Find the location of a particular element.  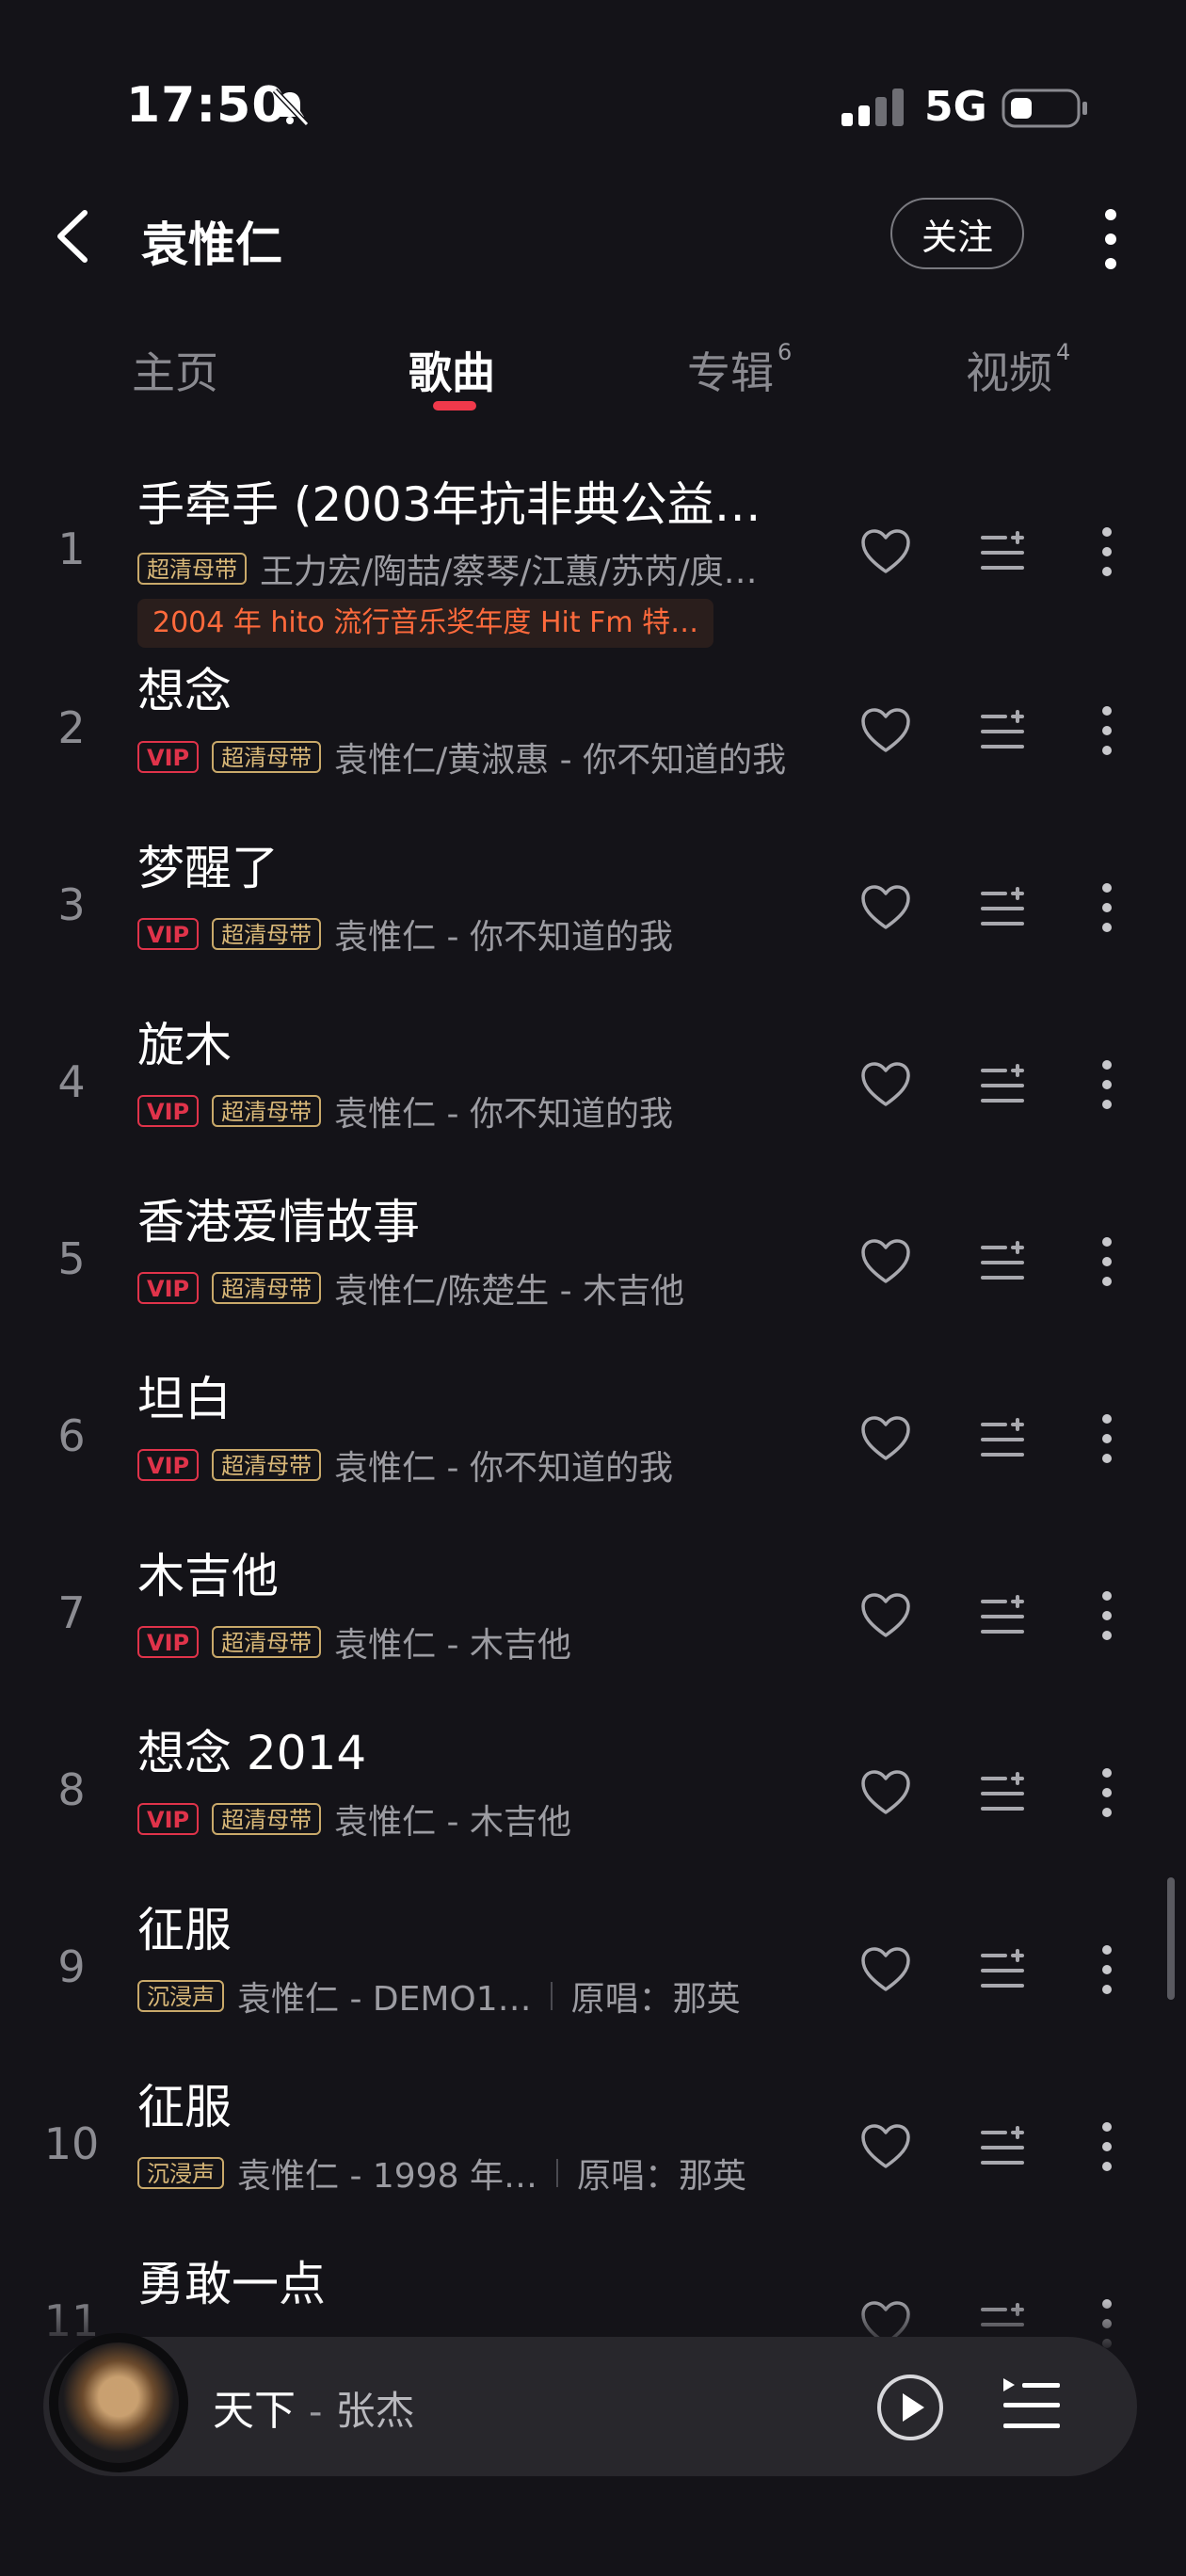

song-row: 3 梦醒了 VIP 超清母带 袁惟仁 - 你不知道的我 is located at coordinates (593, 918).